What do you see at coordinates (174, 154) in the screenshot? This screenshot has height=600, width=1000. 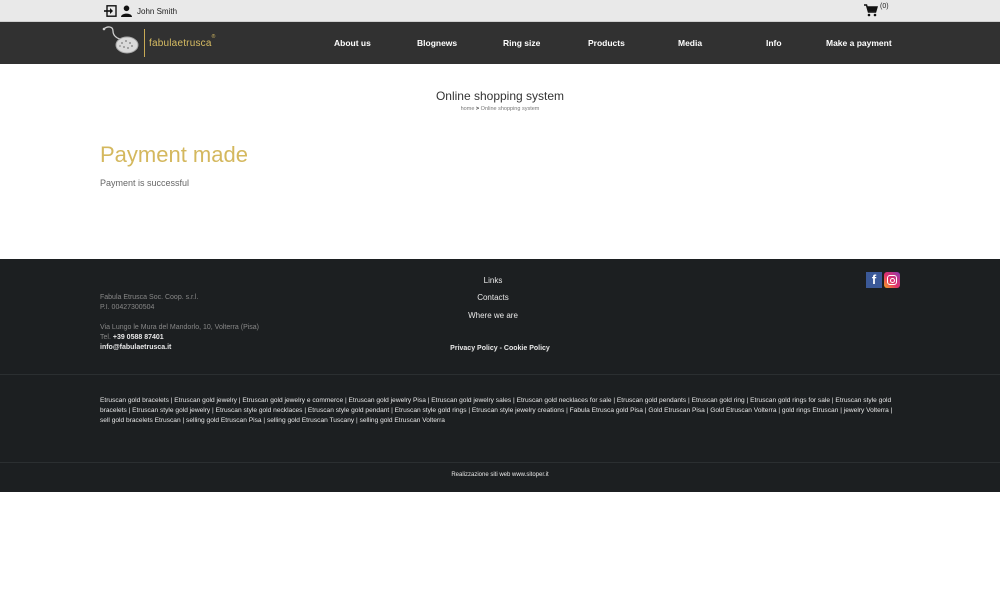 I see `payment-title: Payment made` at bounding box center [174, 154].